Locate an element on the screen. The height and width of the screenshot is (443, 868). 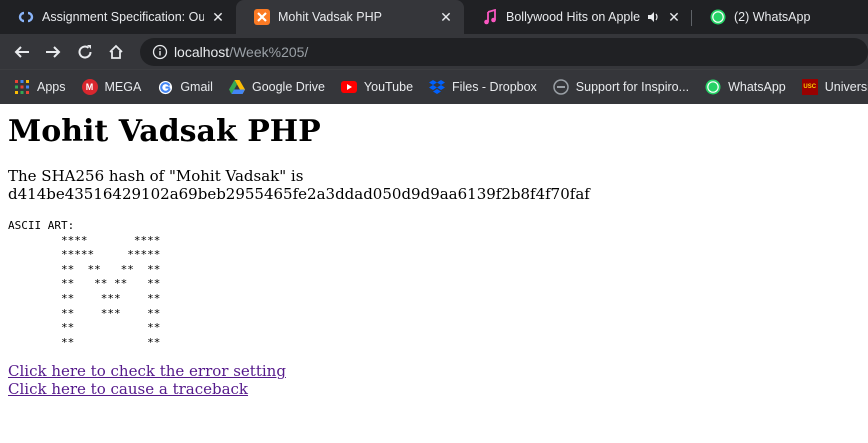
xampp-icon is located at coordinates (262, 17).